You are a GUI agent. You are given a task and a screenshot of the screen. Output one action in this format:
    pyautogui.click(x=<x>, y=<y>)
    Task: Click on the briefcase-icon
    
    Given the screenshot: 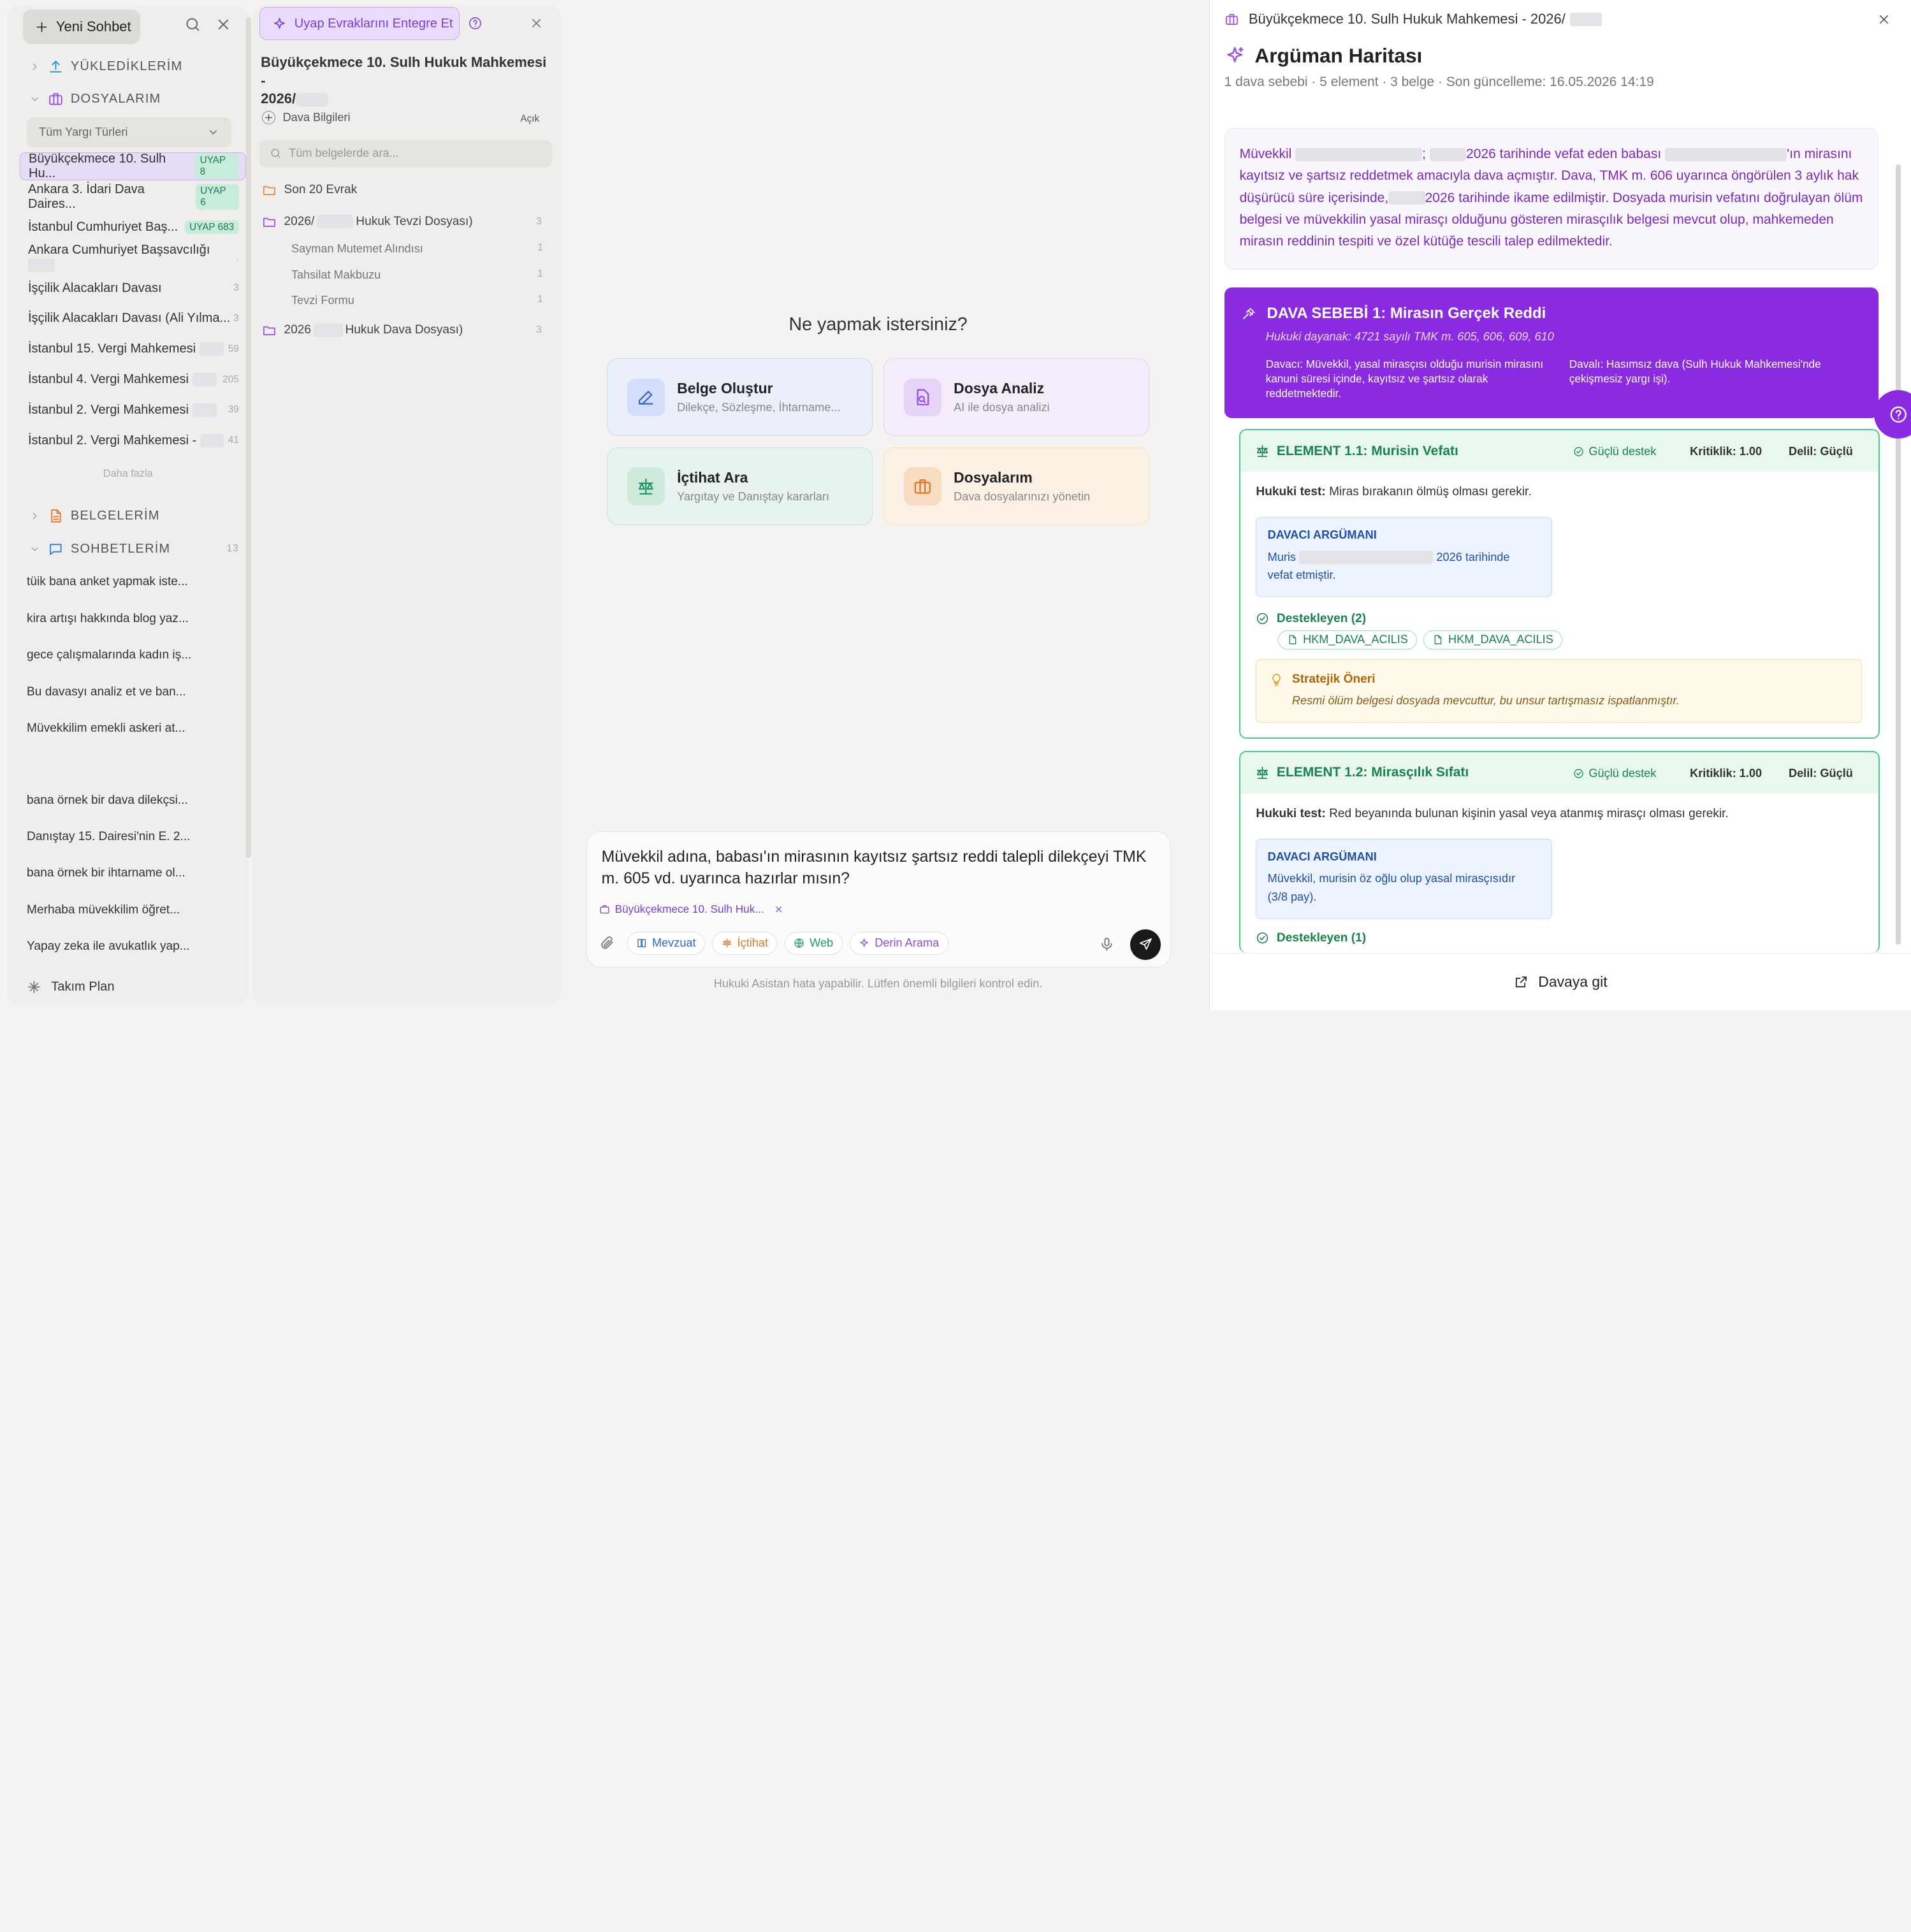 What is the action you would take?
    pyautogui.click(x=56, y=99)
    